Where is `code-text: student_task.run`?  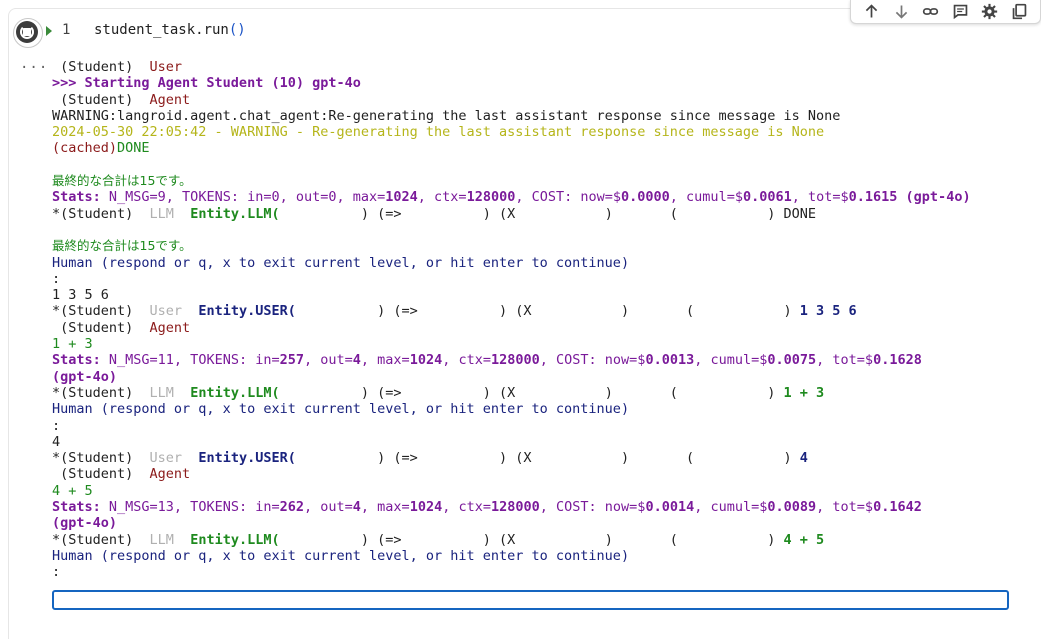 code-text: student_task.run is located at coordinates (161, 30).